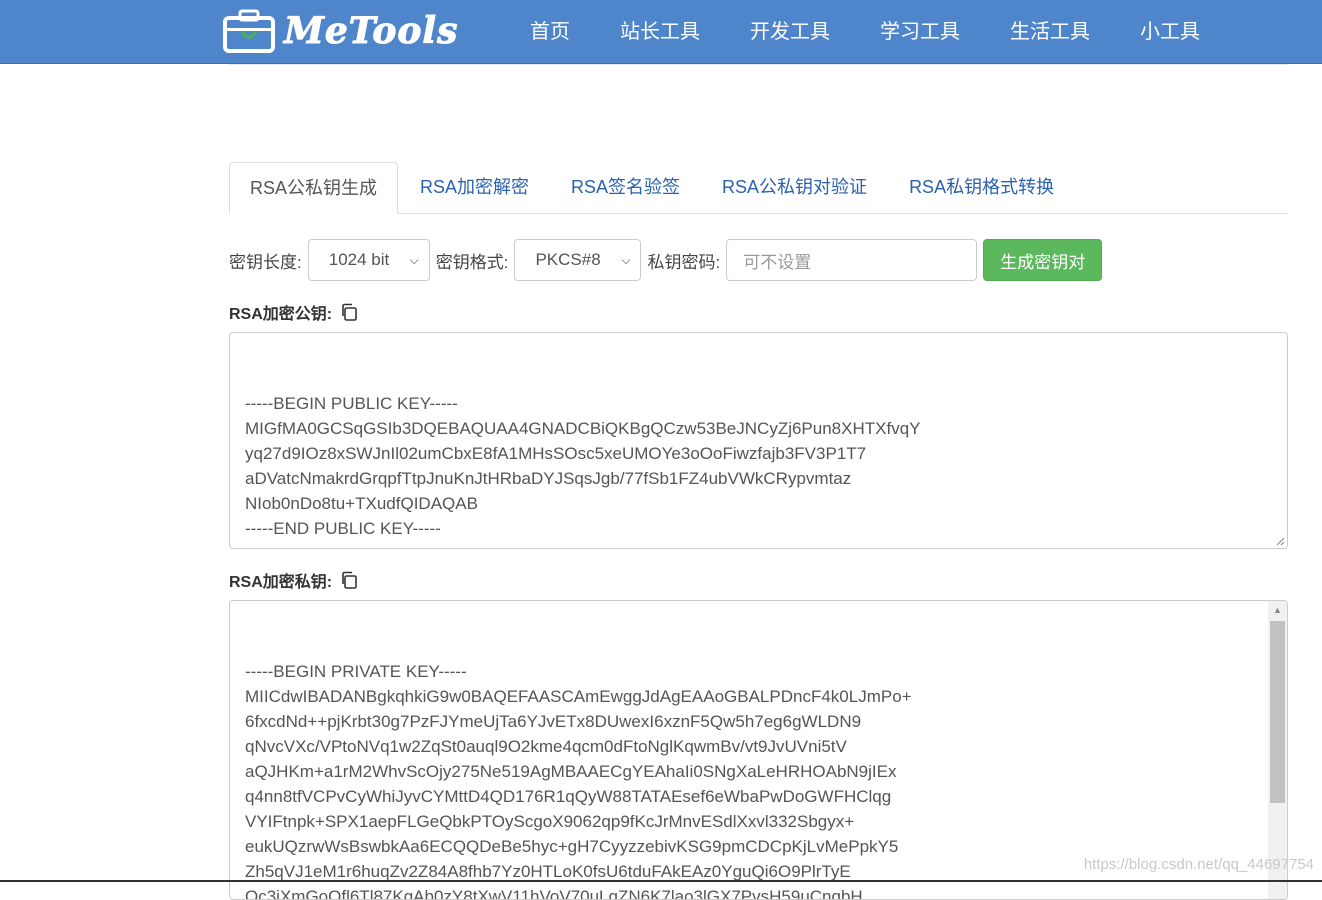 This screenshot has width=1322, height=900. I want to click on scrollbar-thumb, so click(1277, 712).